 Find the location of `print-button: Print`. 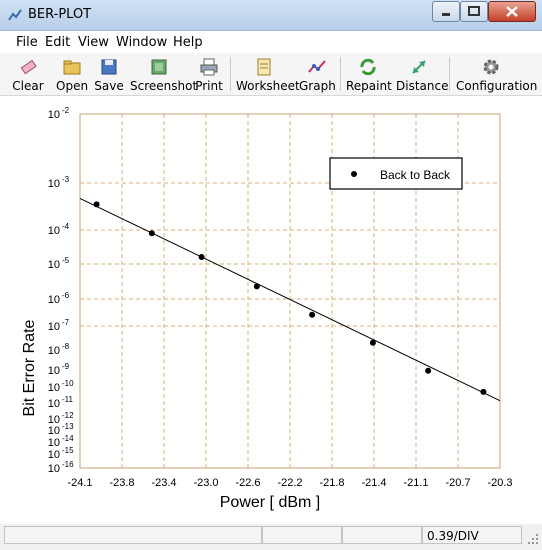

print-button: Print is located at coordinates (209, 74).